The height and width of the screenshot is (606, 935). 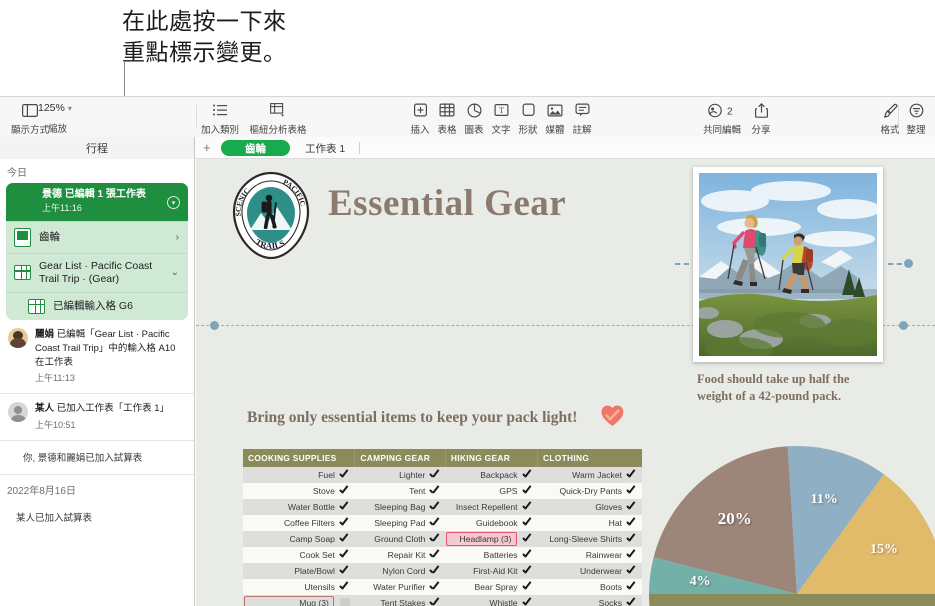 I want to click on checkbox-empty, so click(x=344, y=600).